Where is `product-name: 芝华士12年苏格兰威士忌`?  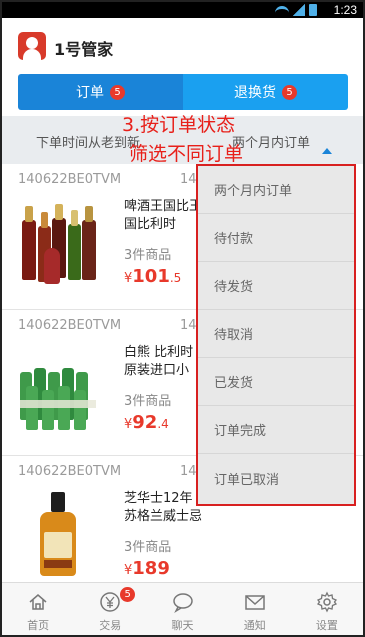
product-name: 芝华士12年苏格兰威士忌 is located at coordinates (163, 507).